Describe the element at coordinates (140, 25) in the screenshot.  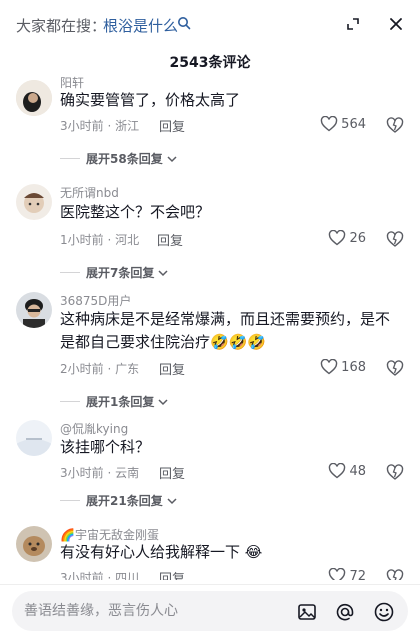
I see `search-suggestion-term: 根浴是什么` at that location.